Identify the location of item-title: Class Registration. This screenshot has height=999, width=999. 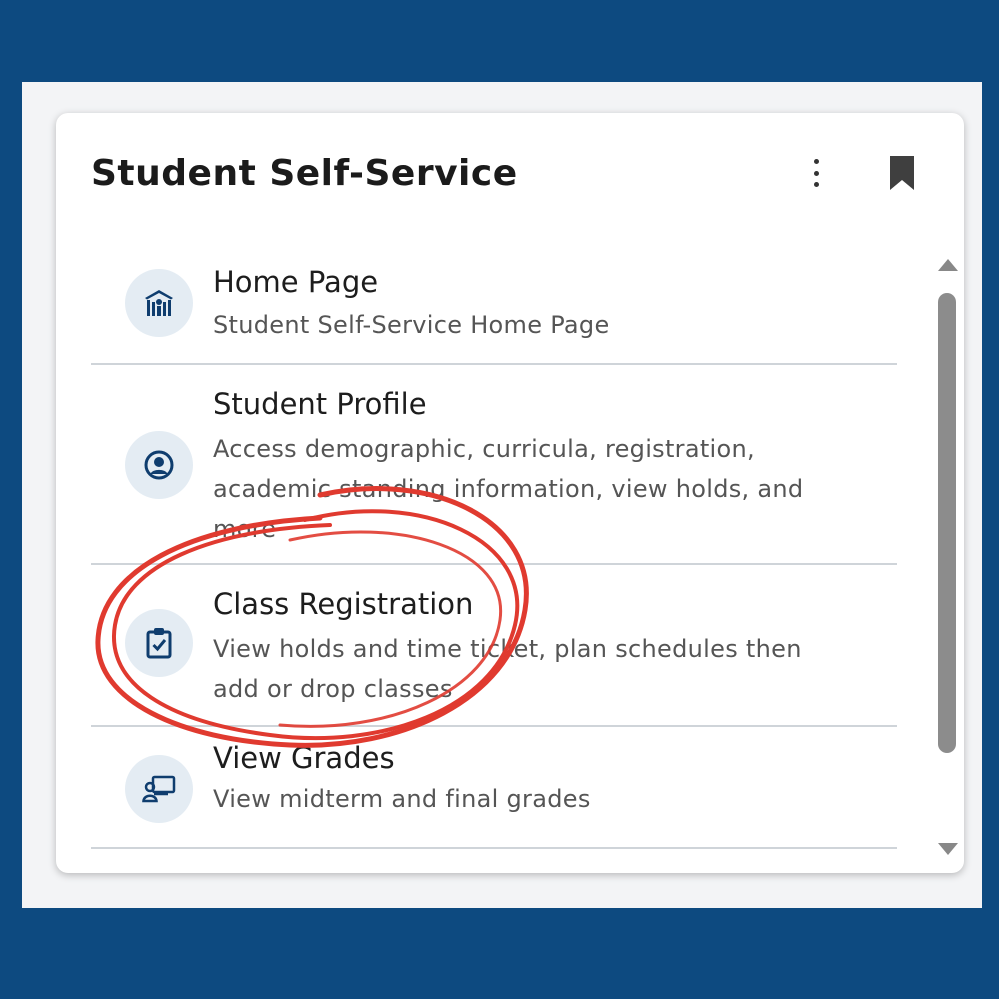
(343, 604).